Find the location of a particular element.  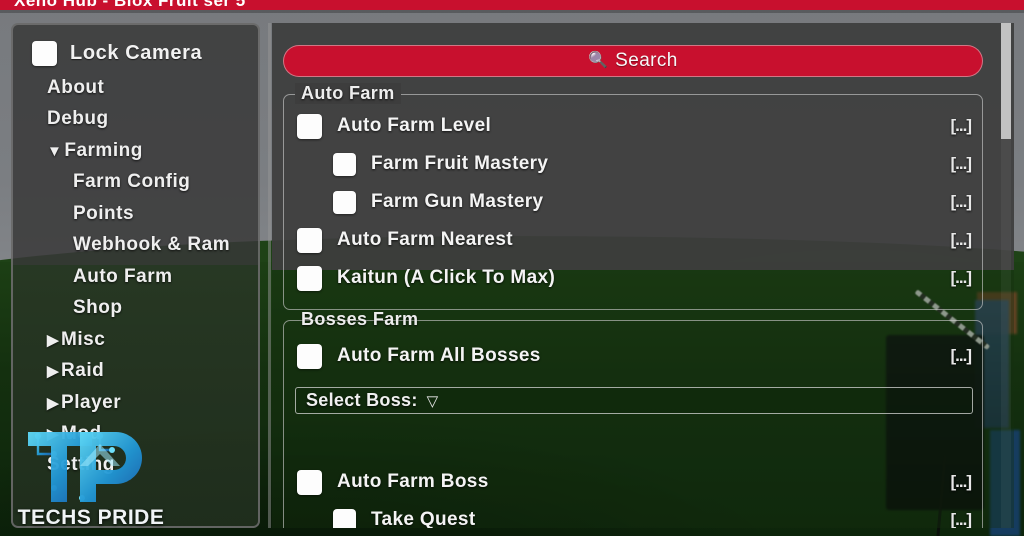

option-row: Take Quest [...] is located at coordinates (633, 514).